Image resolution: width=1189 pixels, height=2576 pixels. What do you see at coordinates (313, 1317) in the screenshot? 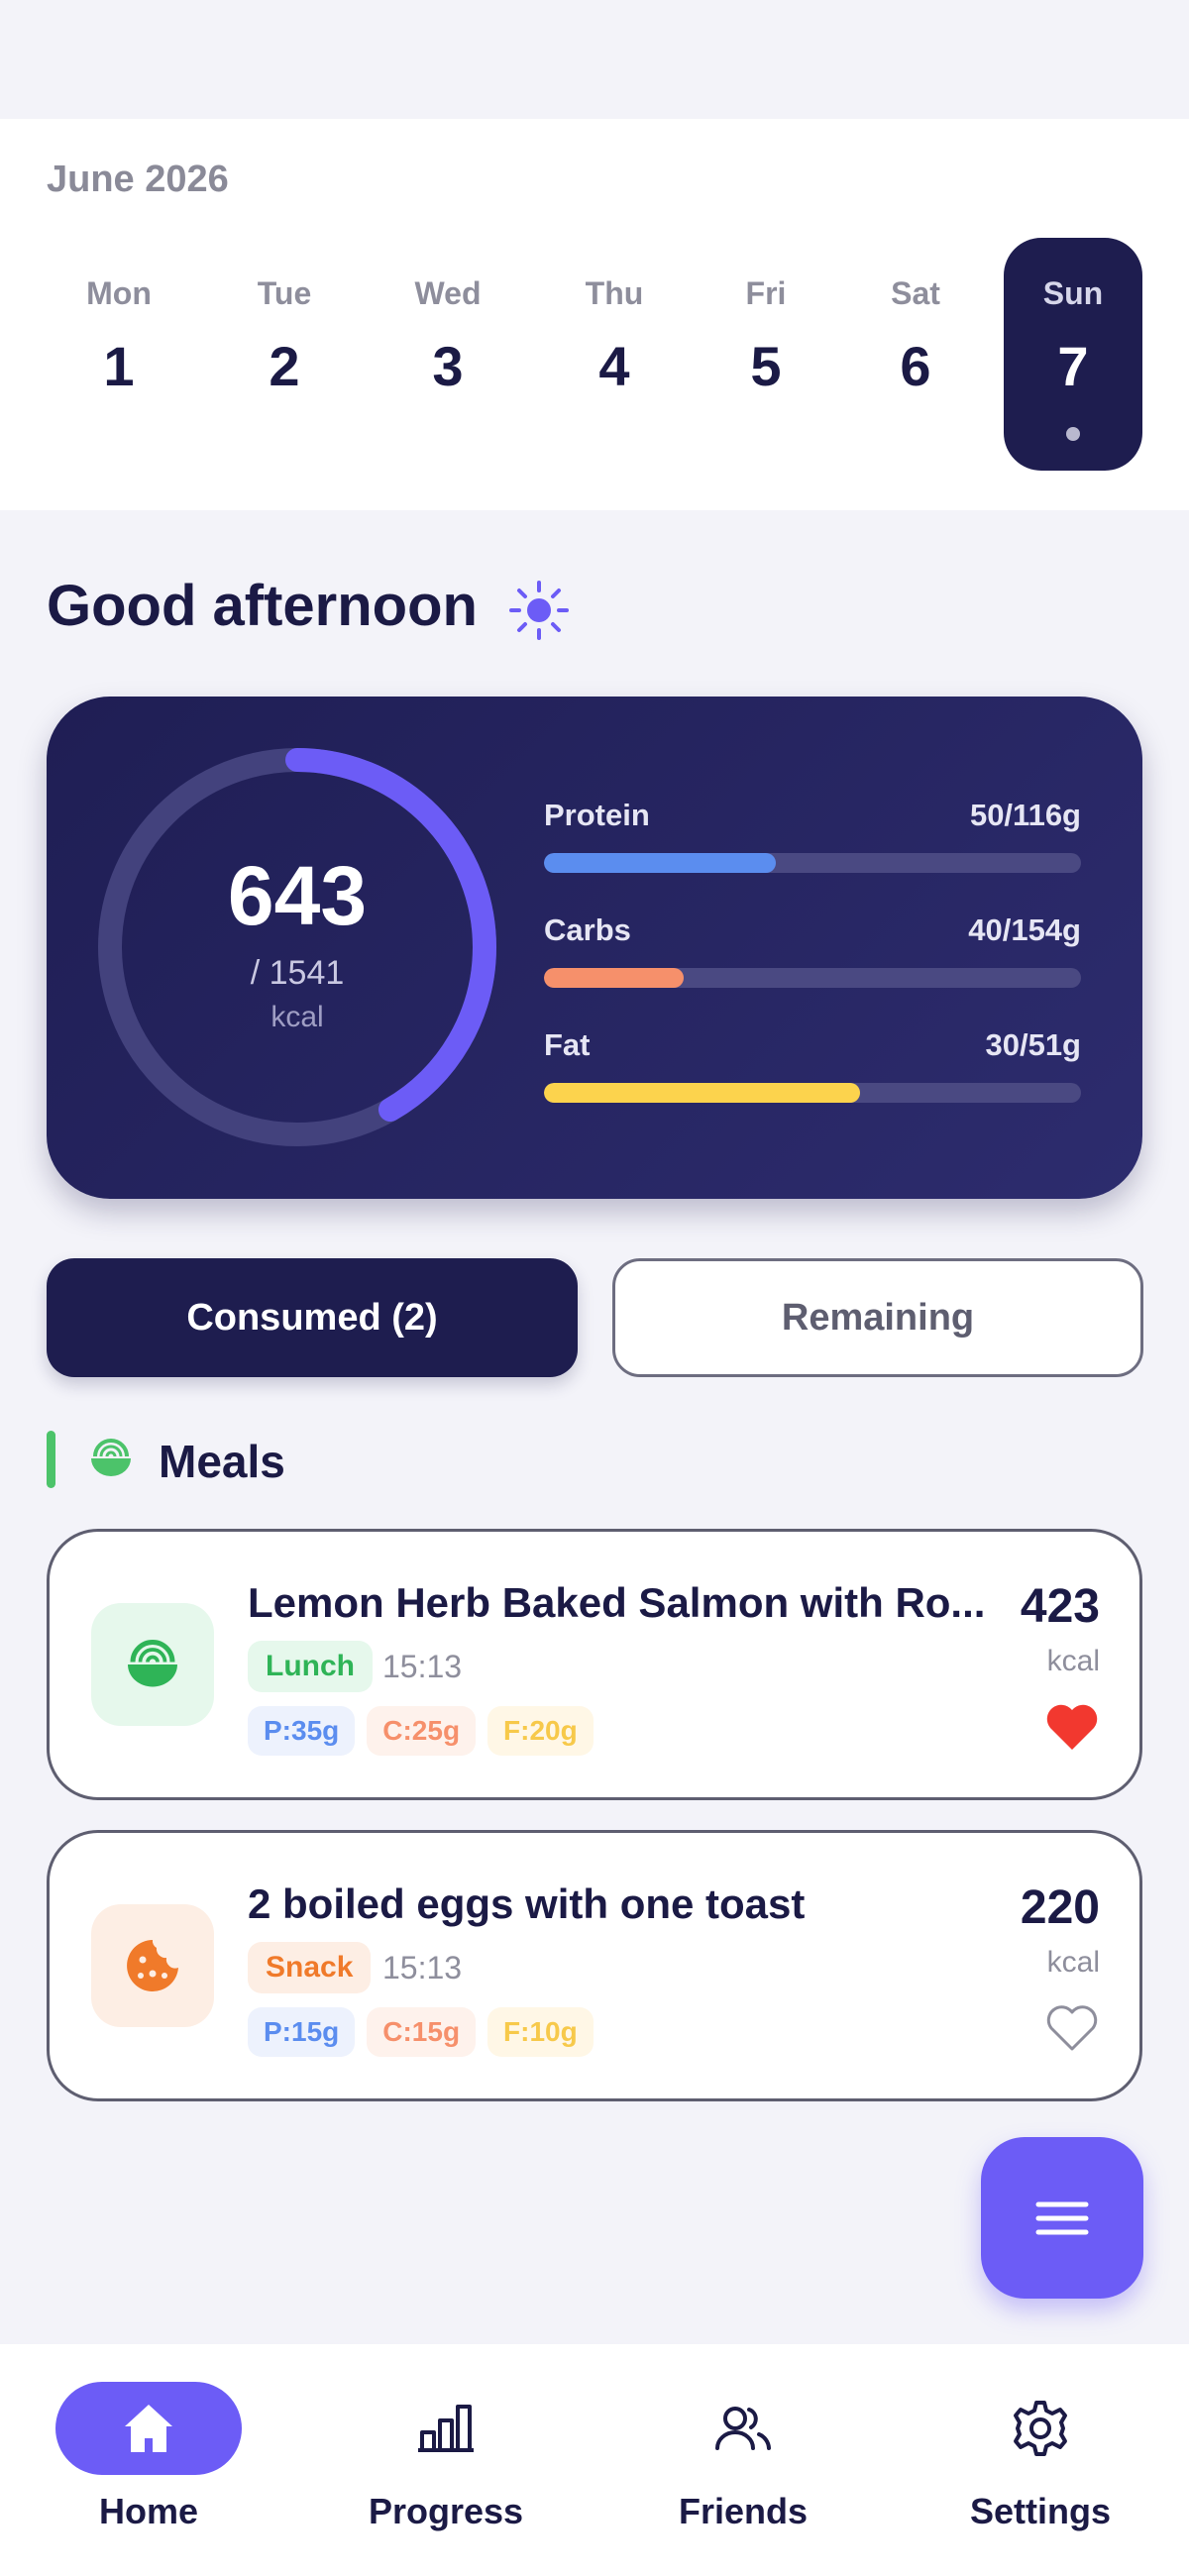
I see `tab-consumed: Consumed (2)` at bounding box center [313, 1317].